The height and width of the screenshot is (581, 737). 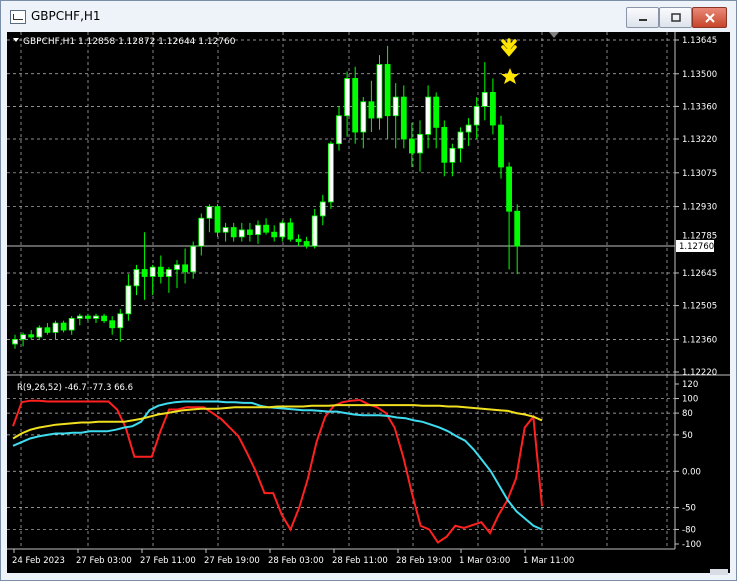 What do you see at coordinates (688, 465) in the screenshot?
I see `indicator-axis: 120 100 80 50 0.00 -50 -80 -100` at bounding box center [688, 465].